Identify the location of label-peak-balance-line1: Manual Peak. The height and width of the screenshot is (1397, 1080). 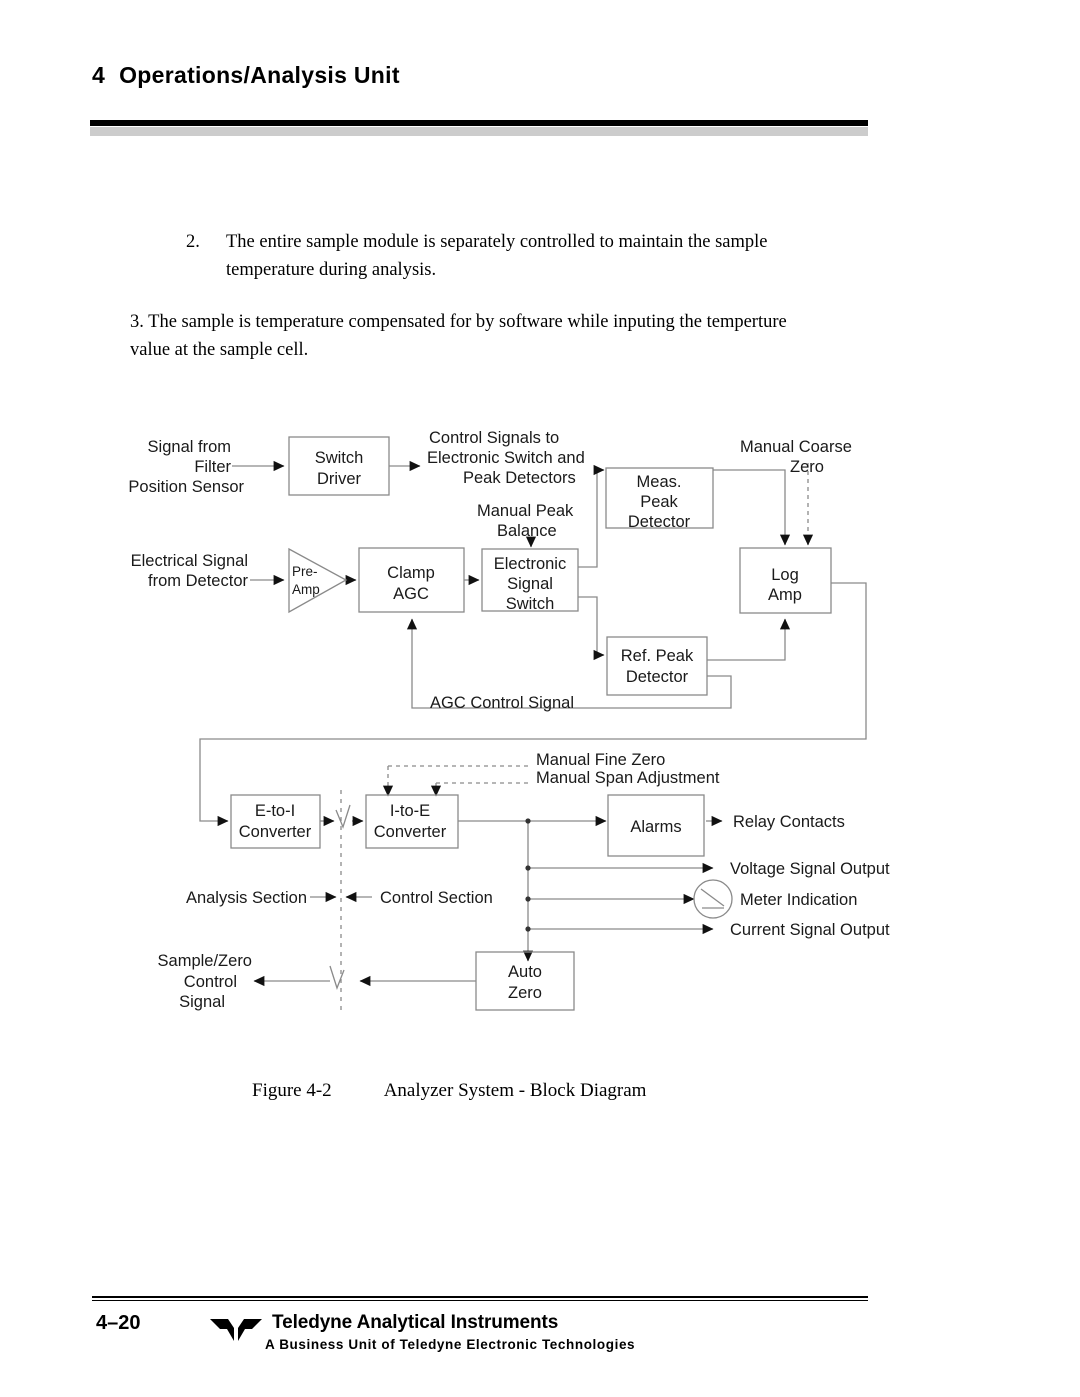
(525, 511).